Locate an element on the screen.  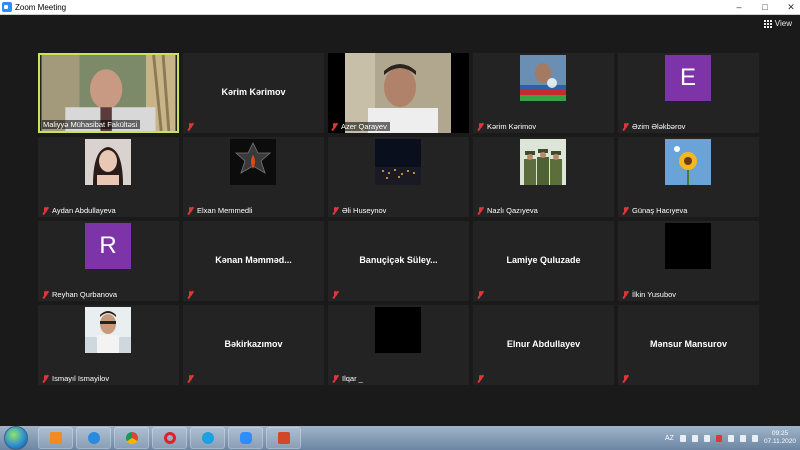
clock-date: 07.11.2020 is located at coordinates (779, 441).